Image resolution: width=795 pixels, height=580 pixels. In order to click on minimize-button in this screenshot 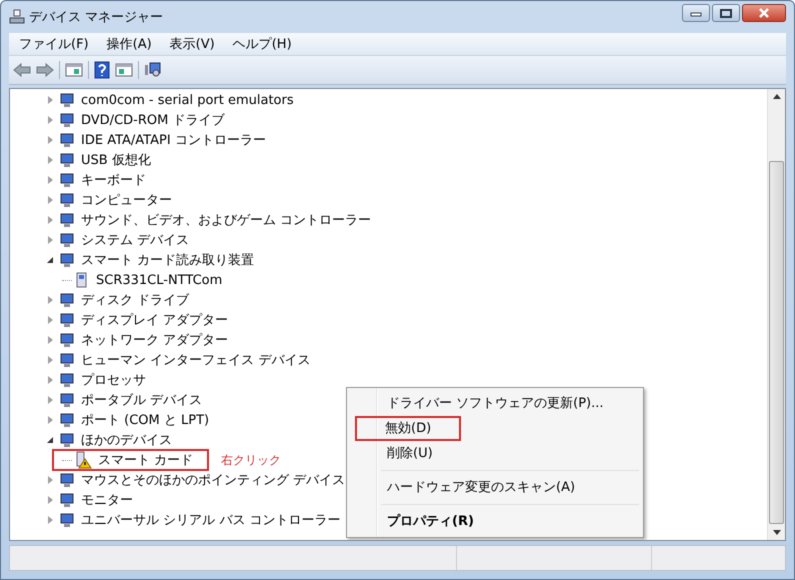, I will do `click(696, 13)`.